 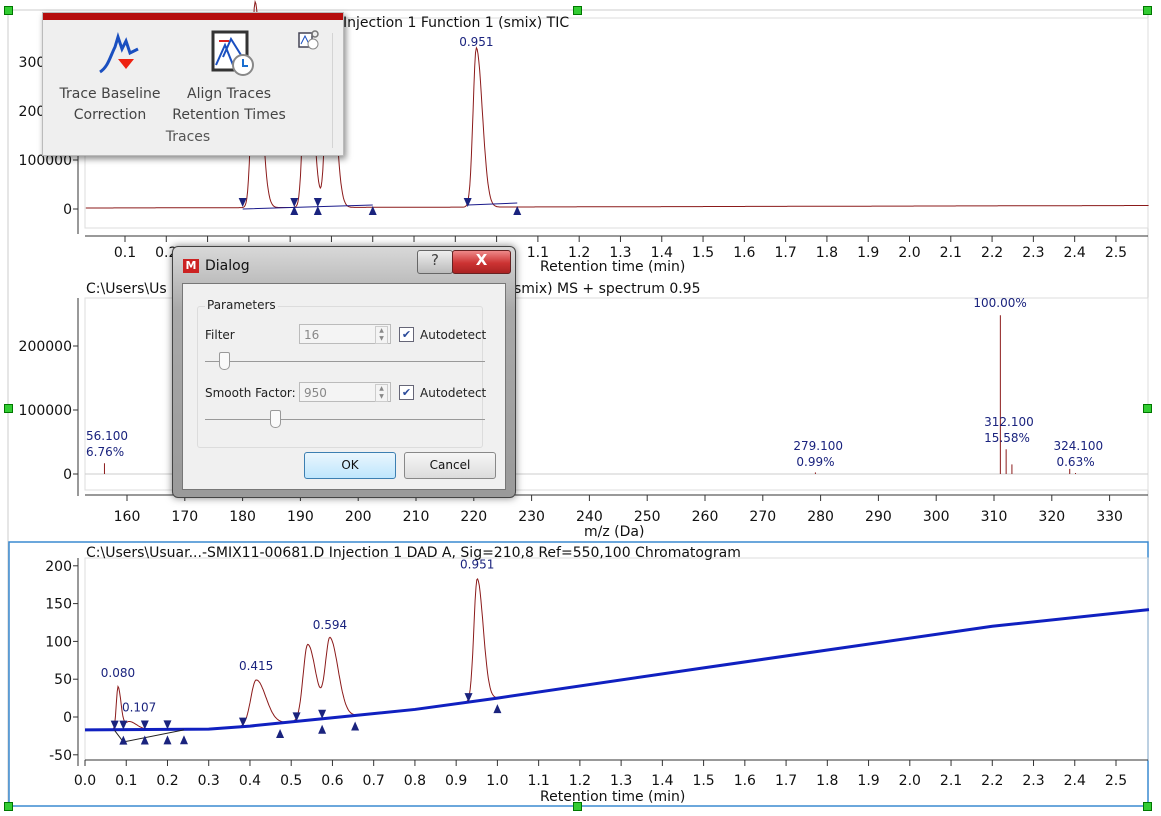 I want to click on peak-start-marker, so click(x=467, y=202).